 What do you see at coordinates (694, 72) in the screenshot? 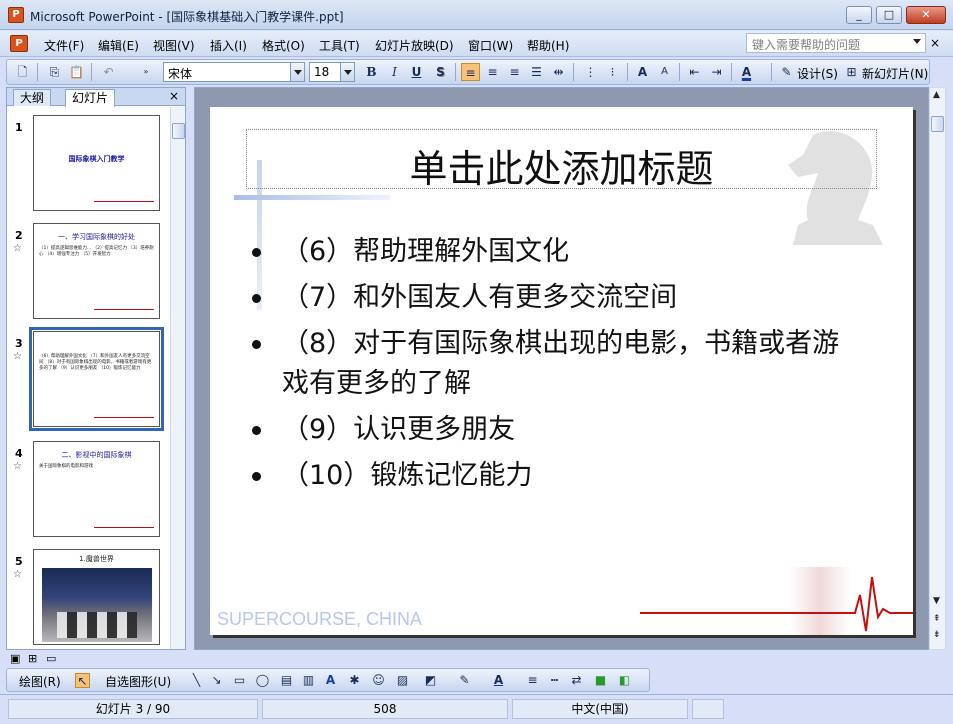
I see `decrease-indent-icon: ⇤` at bounding box center [694, 72].